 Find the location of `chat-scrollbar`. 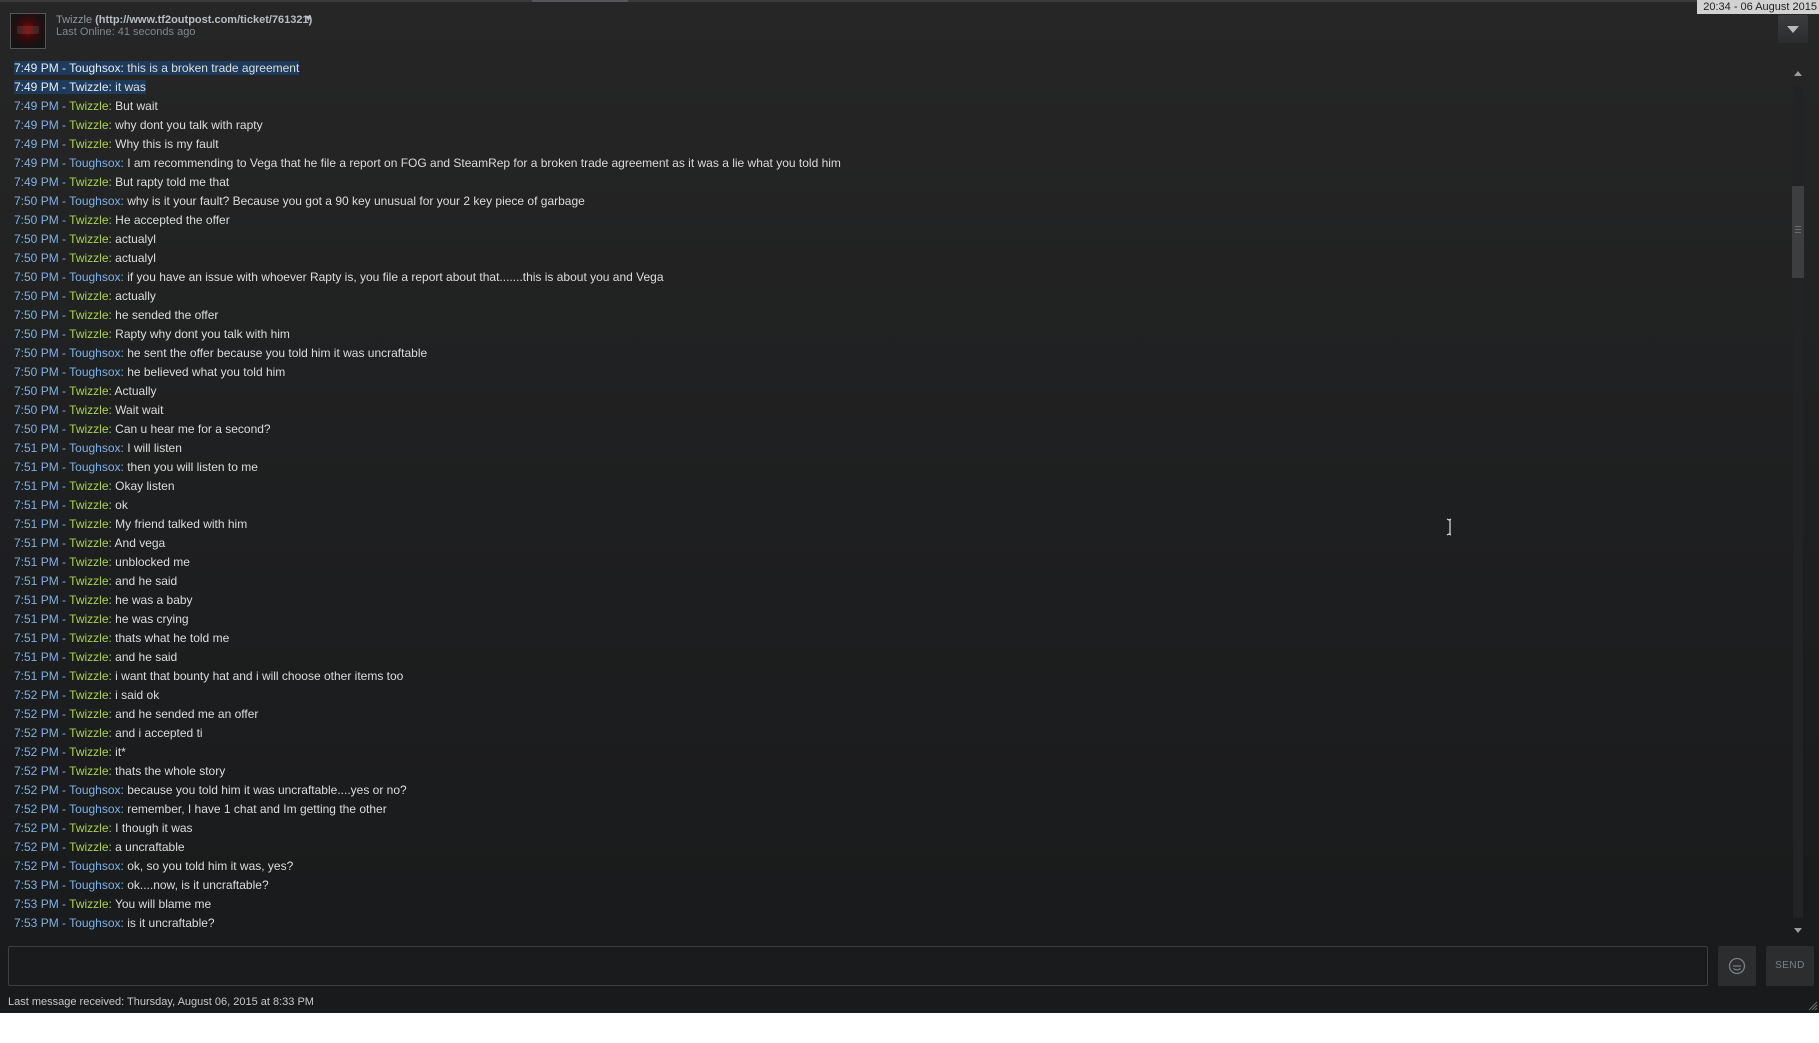

chat-scrollbar is located at coordinates (1798, 502).